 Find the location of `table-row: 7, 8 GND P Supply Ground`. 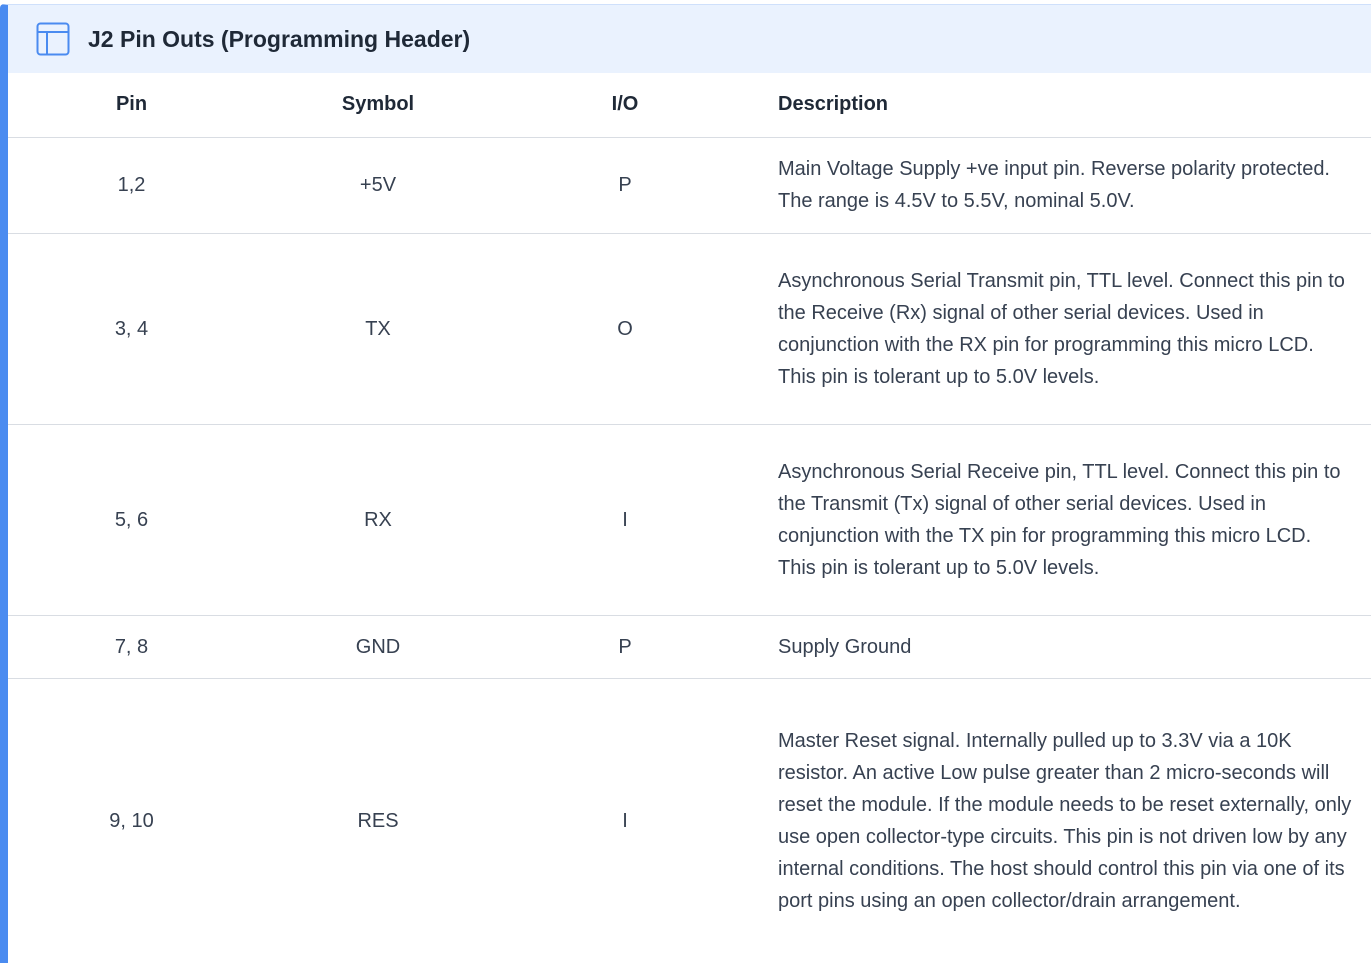

table-row: 7, 8 GND P Supply Ground is located at coordinates (689, 647).